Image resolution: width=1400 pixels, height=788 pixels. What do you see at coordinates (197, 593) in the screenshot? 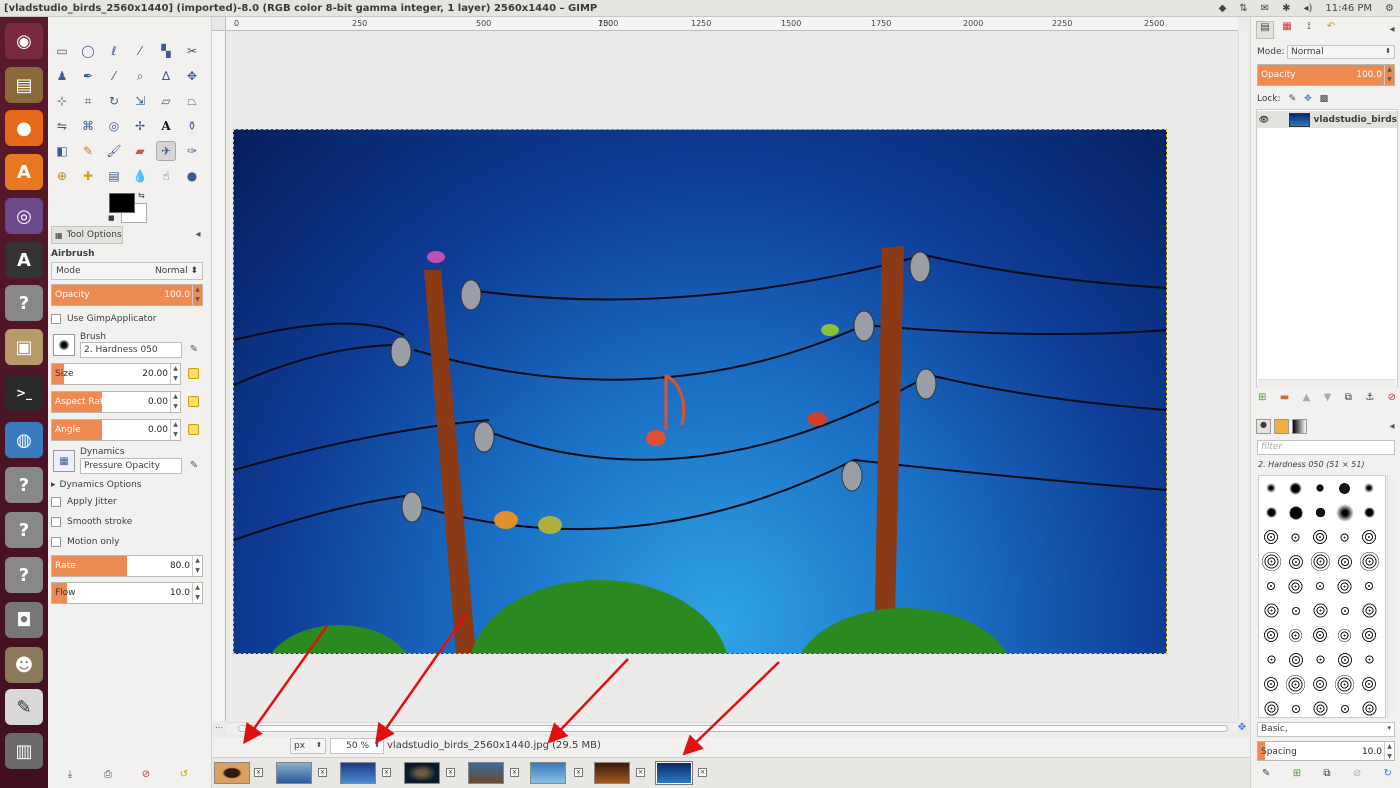
I see `flow-spinner: ▲ ▼` at bounding box center [197, 593].